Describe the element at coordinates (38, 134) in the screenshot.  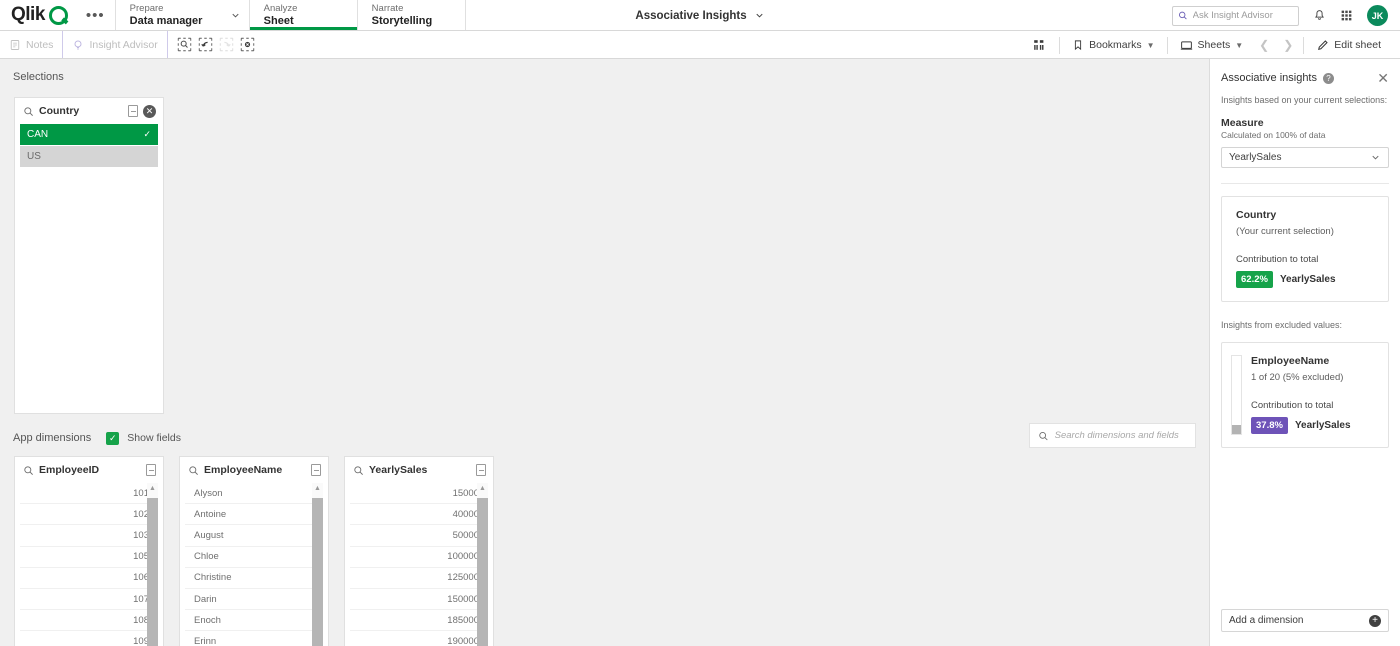
I see `selection-value-label: CAN` at that location.